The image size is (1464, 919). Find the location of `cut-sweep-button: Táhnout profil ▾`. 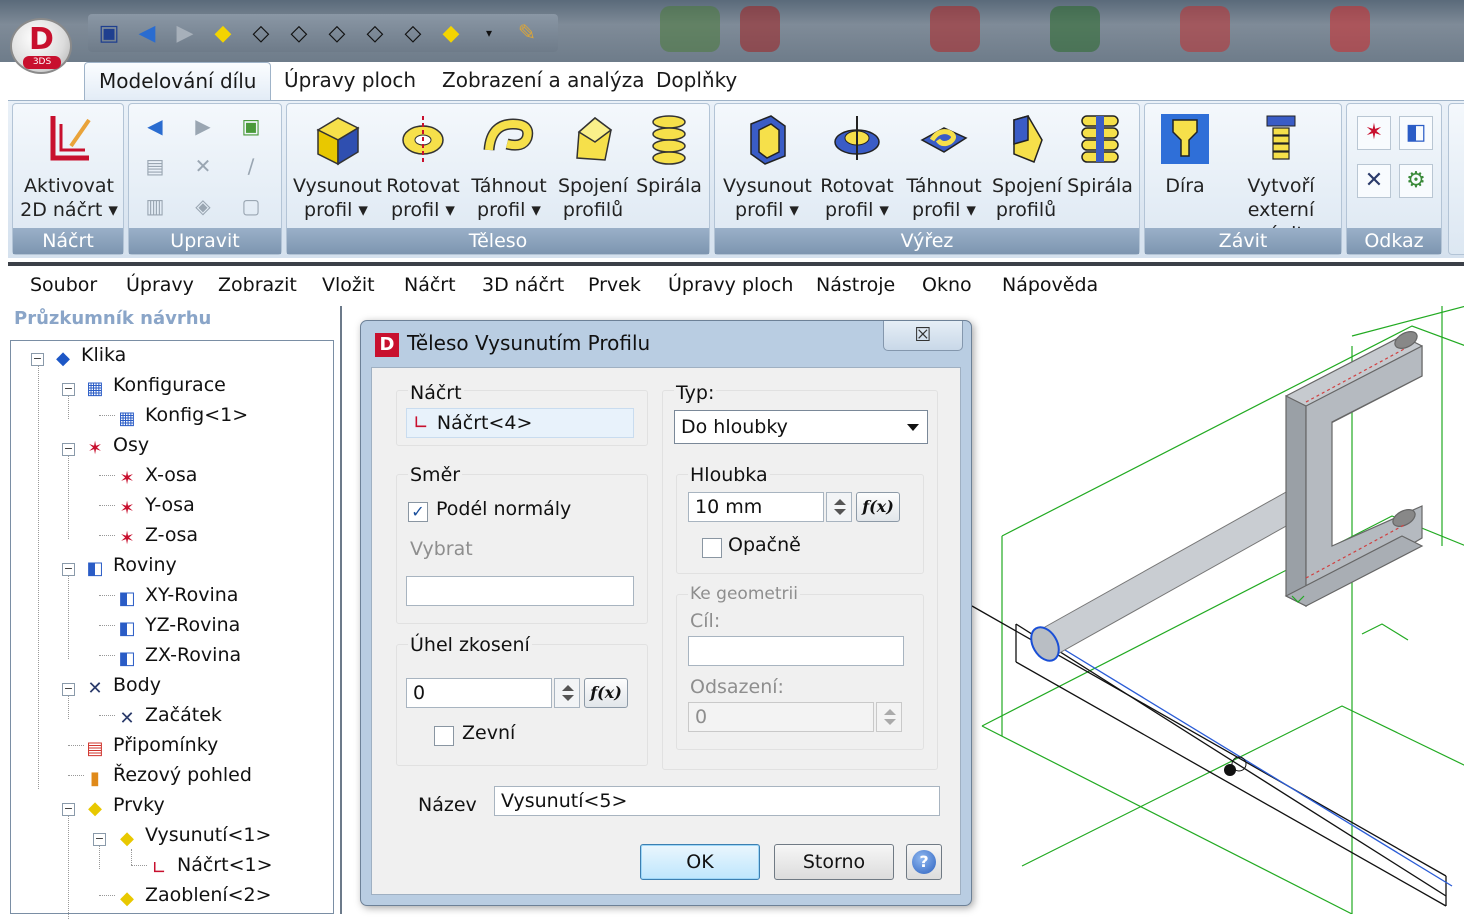

cut-sweep-button: Táhnout profil ▾ is located at coordinates (944, 166).